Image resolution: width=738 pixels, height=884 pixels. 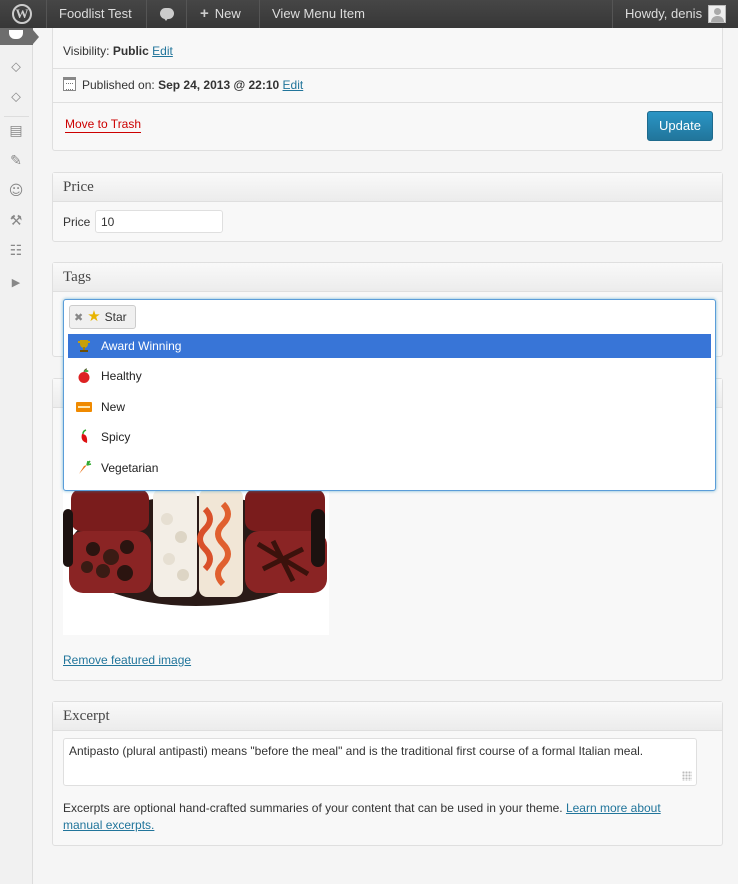 I want to click on calendar-icon, so click(x=69, y=84).